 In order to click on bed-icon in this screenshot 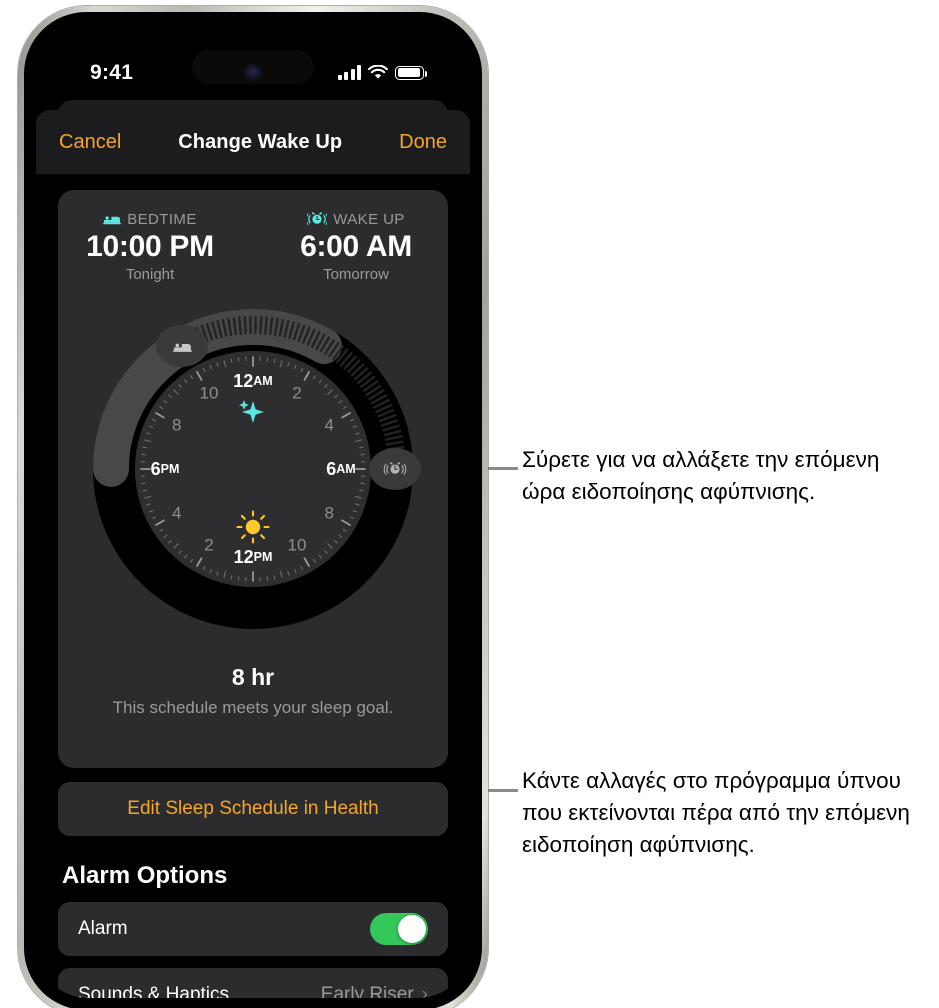, I will do `click(112, 219)`.